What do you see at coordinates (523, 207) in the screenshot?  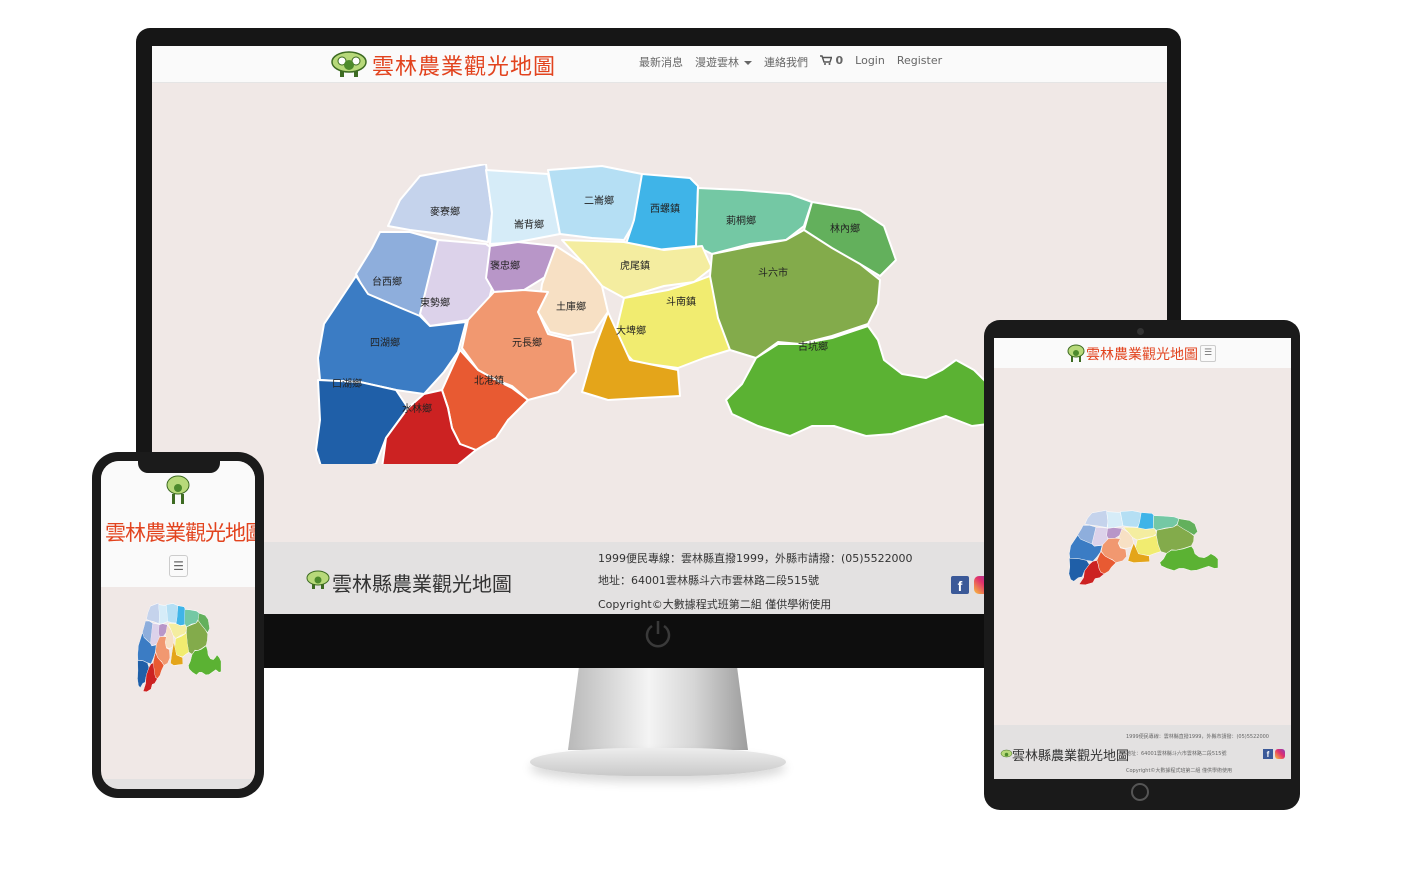 I see `region-lunbei` at bounding box center [523, 207].